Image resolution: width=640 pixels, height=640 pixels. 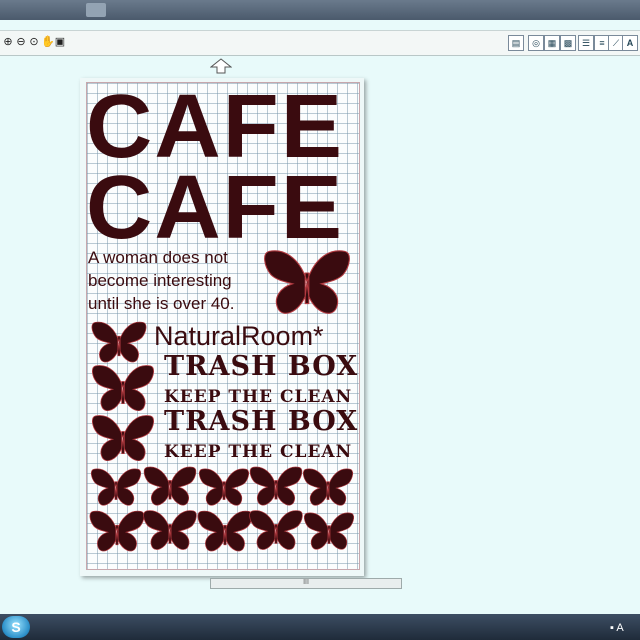 I want to click on page-icon: ▣, so click(x=60, y=42).